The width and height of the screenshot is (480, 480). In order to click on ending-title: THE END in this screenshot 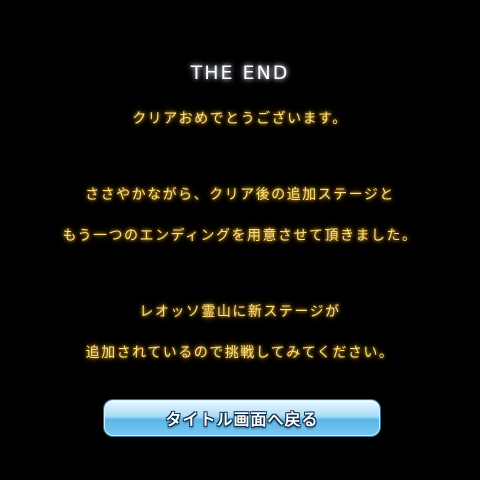, I will do `click(240, 73)`.